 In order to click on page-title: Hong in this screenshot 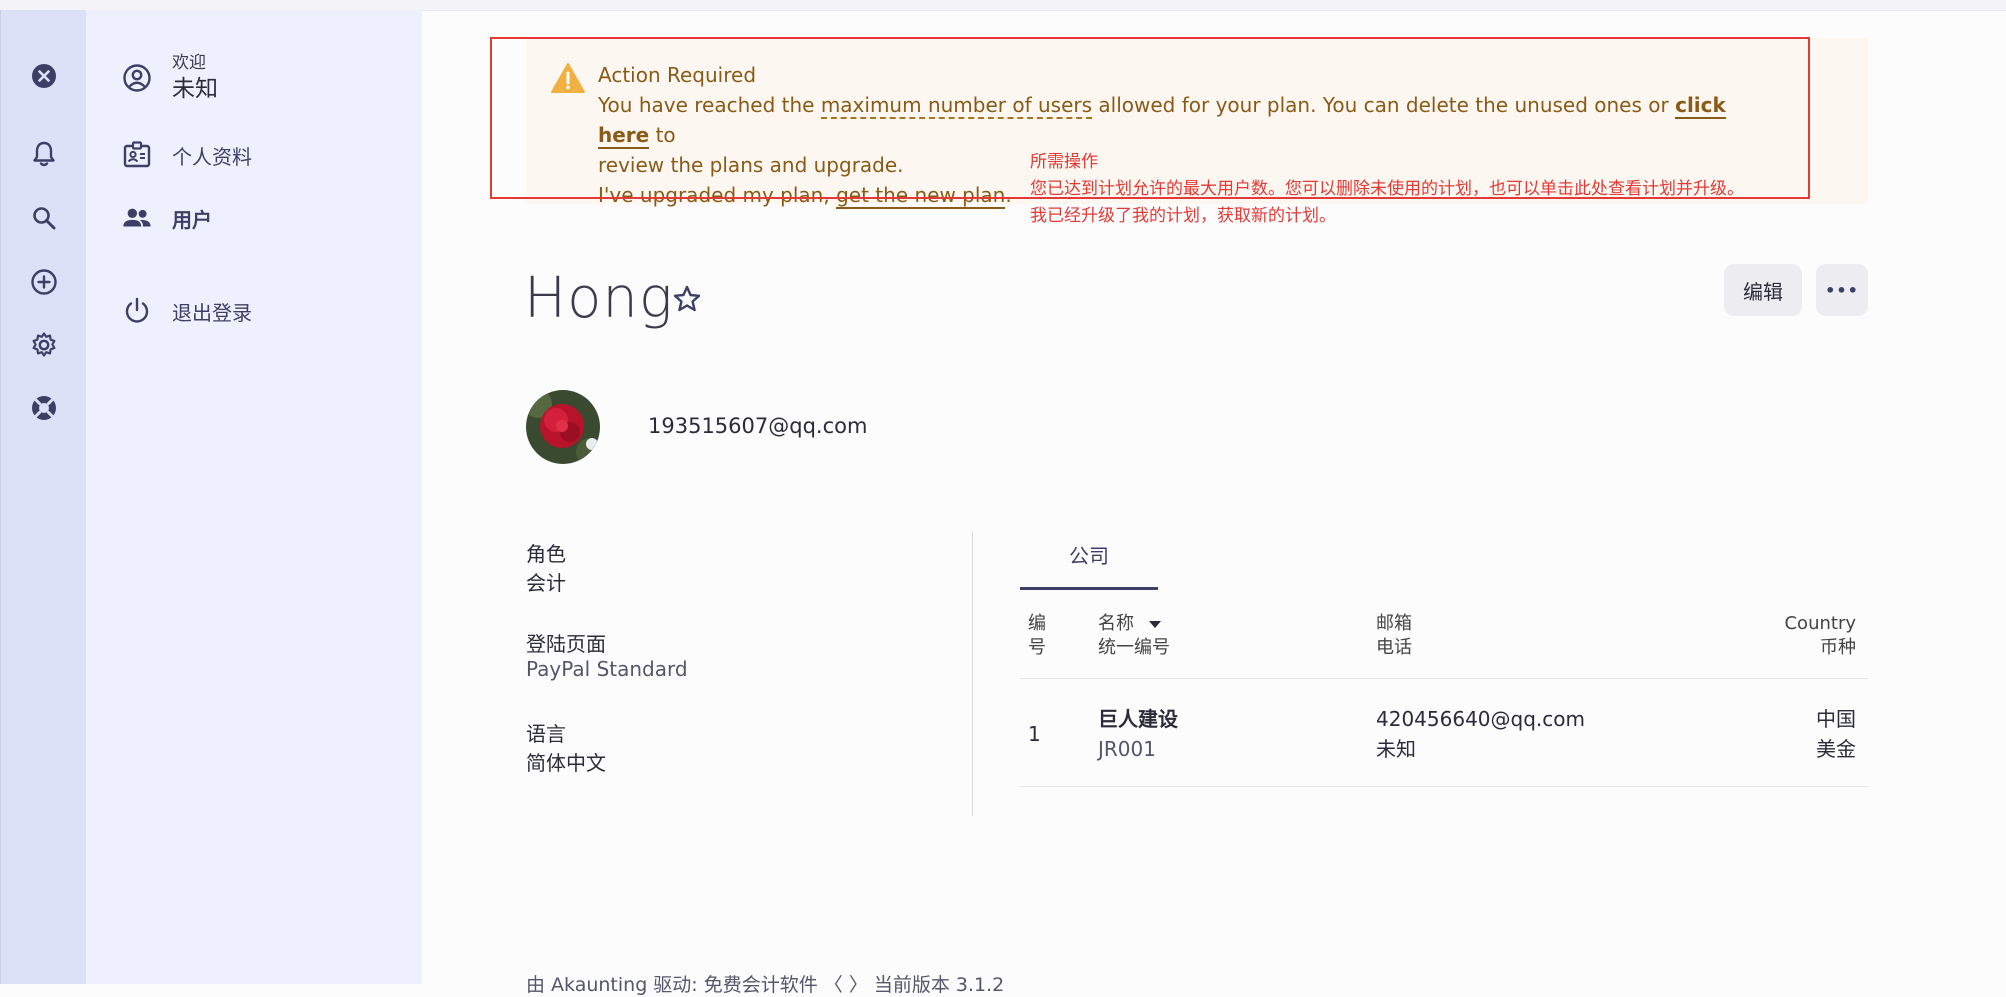, I will do `click(599, 298)`.